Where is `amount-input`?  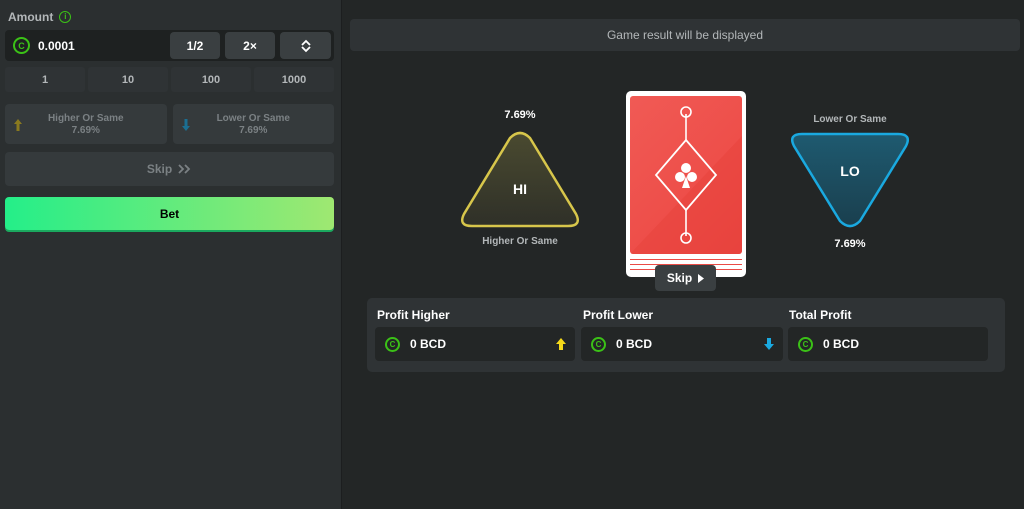 amount-input is located at coordinates (93, 45).